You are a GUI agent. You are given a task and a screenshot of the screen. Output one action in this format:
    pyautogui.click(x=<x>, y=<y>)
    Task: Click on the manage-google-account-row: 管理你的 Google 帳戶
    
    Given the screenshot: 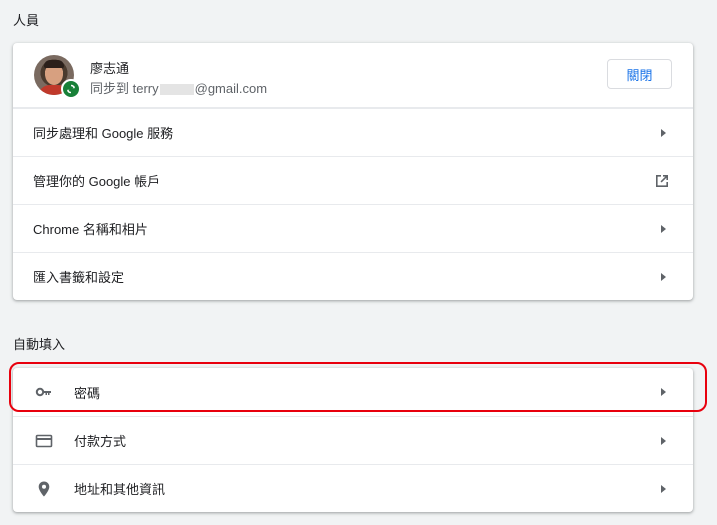 What is the action you would take?
    pyautogui.click(x=353, y=180)
    